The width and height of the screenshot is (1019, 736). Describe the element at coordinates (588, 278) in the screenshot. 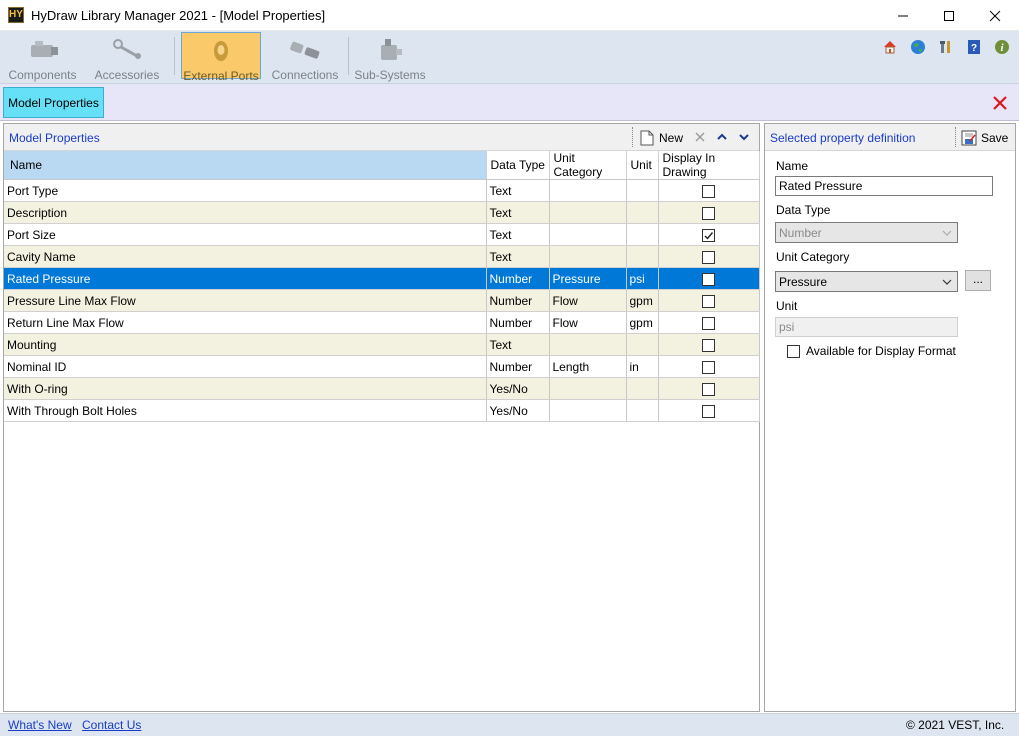

I see `cell-unit-category: Pressure` at that location.